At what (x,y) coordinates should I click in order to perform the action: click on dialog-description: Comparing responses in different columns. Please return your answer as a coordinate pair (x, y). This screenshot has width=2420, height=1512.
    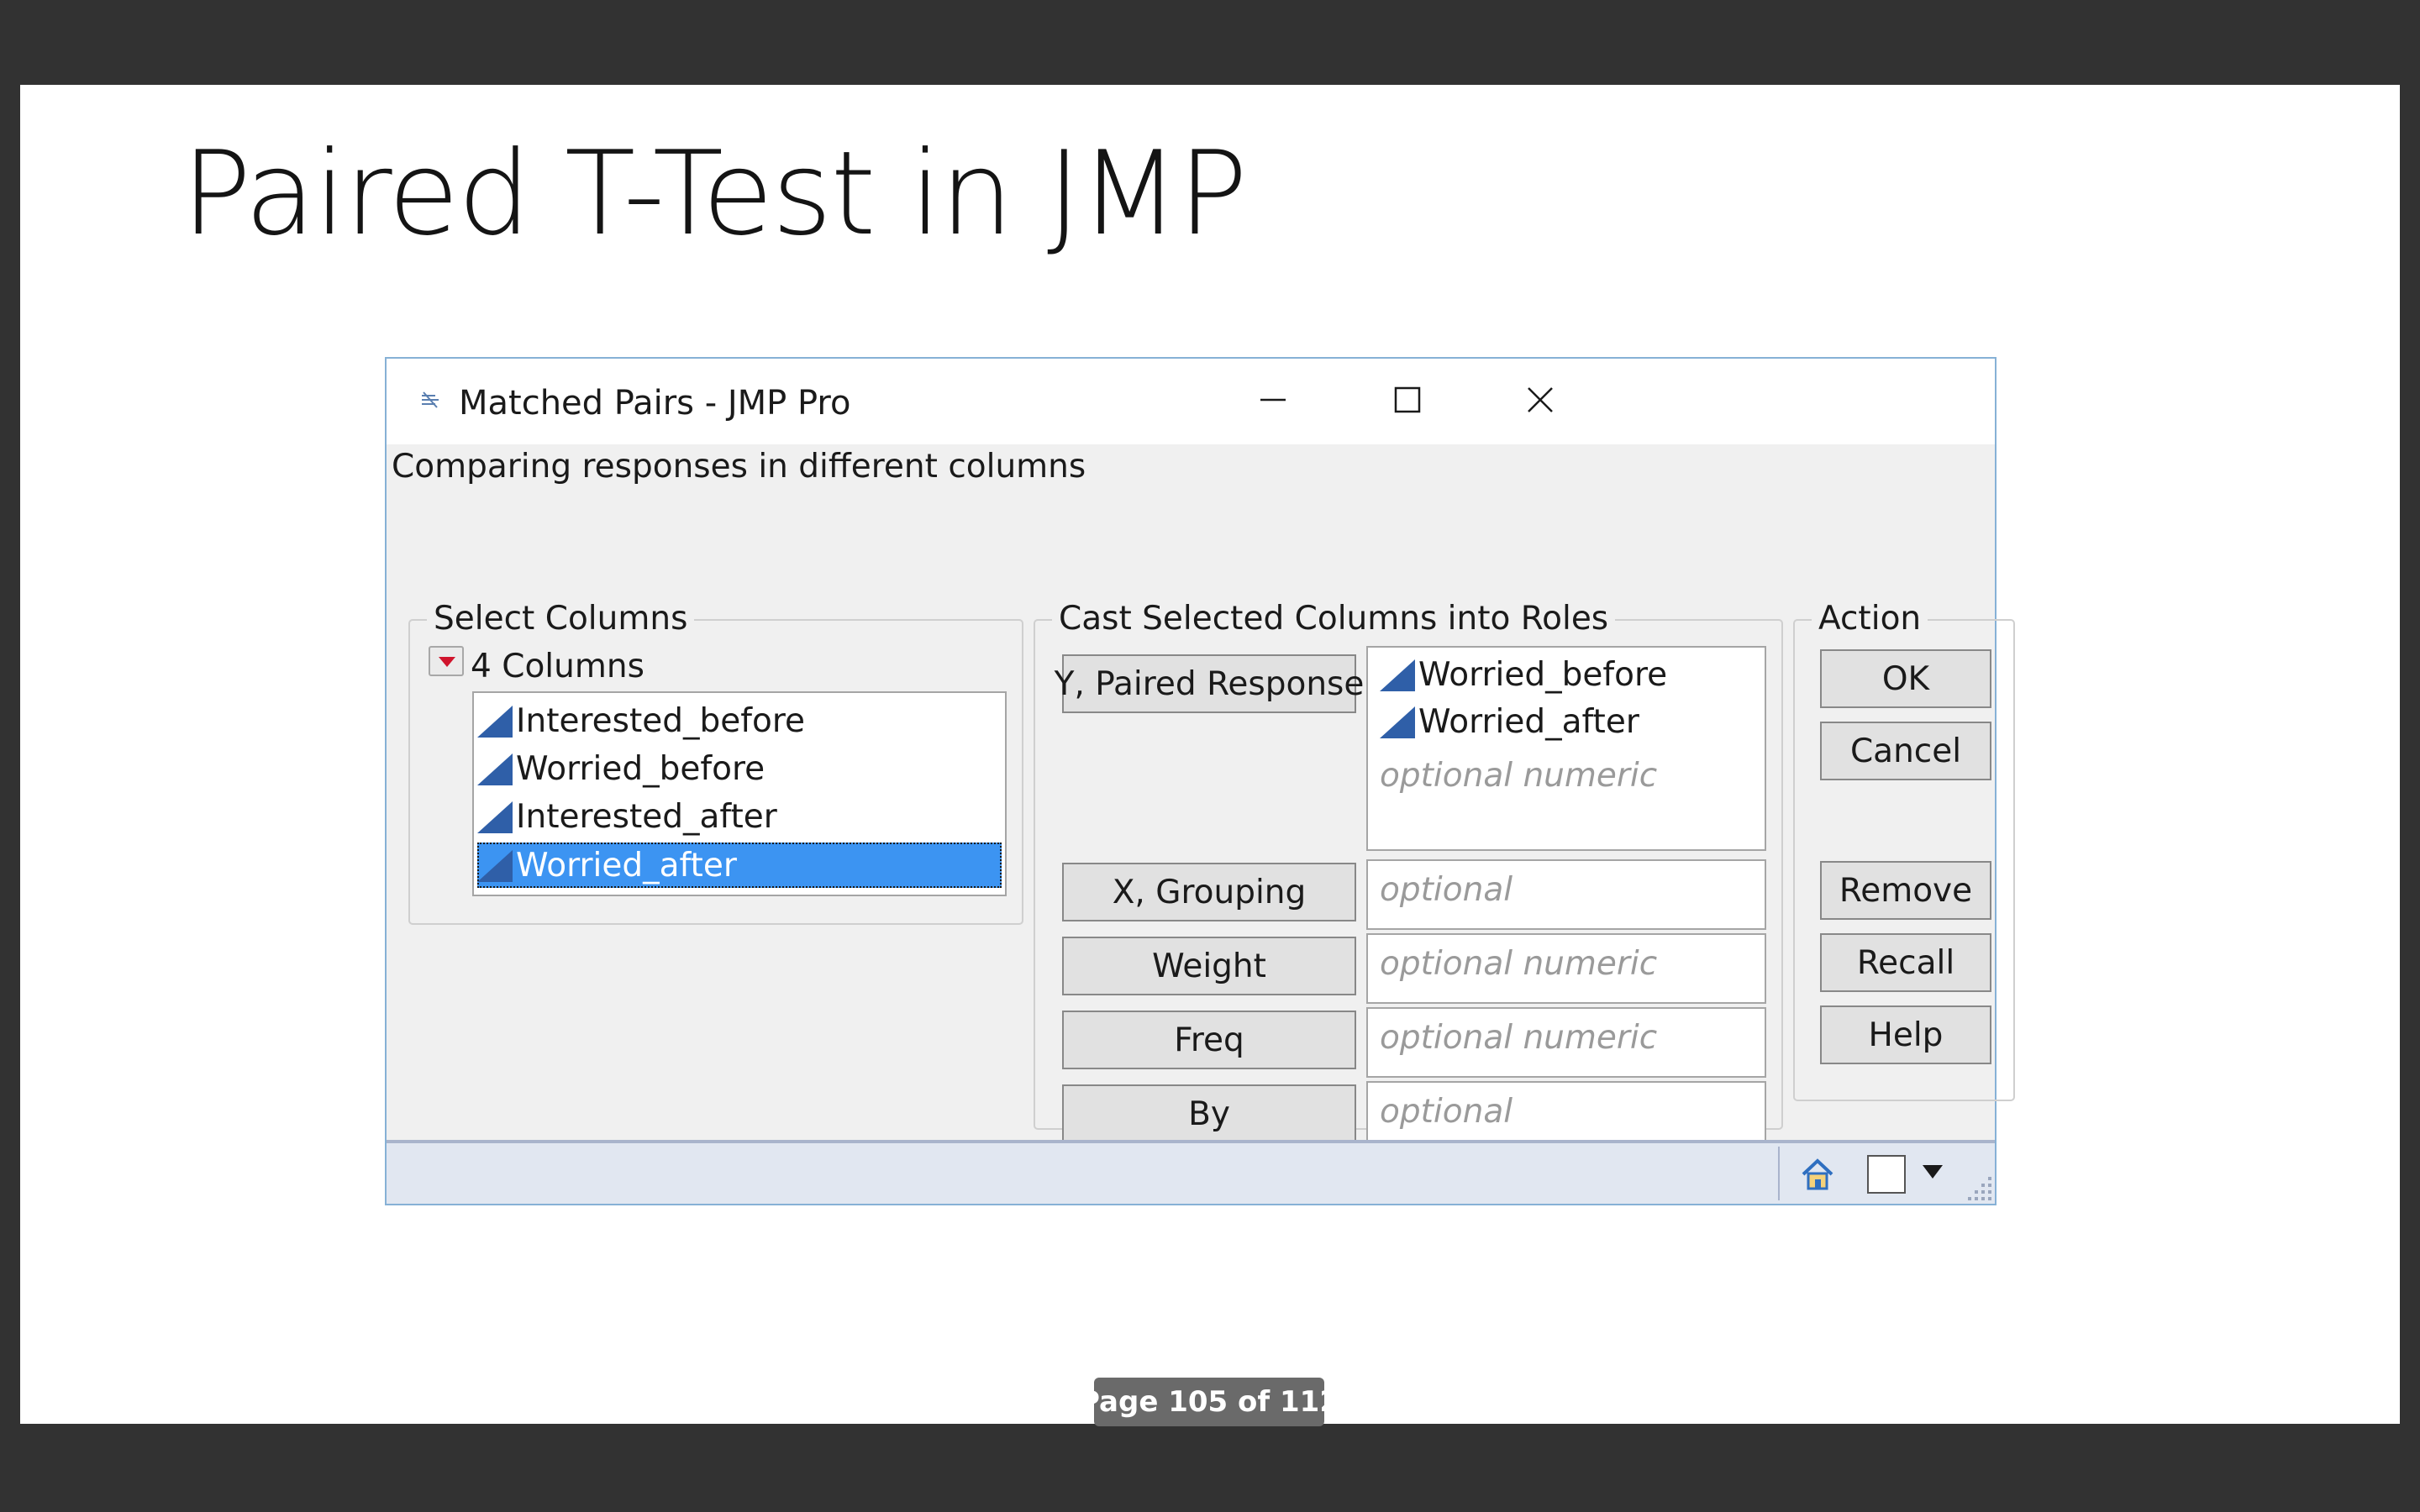
    Looking at the image, I should click on (739, 467).